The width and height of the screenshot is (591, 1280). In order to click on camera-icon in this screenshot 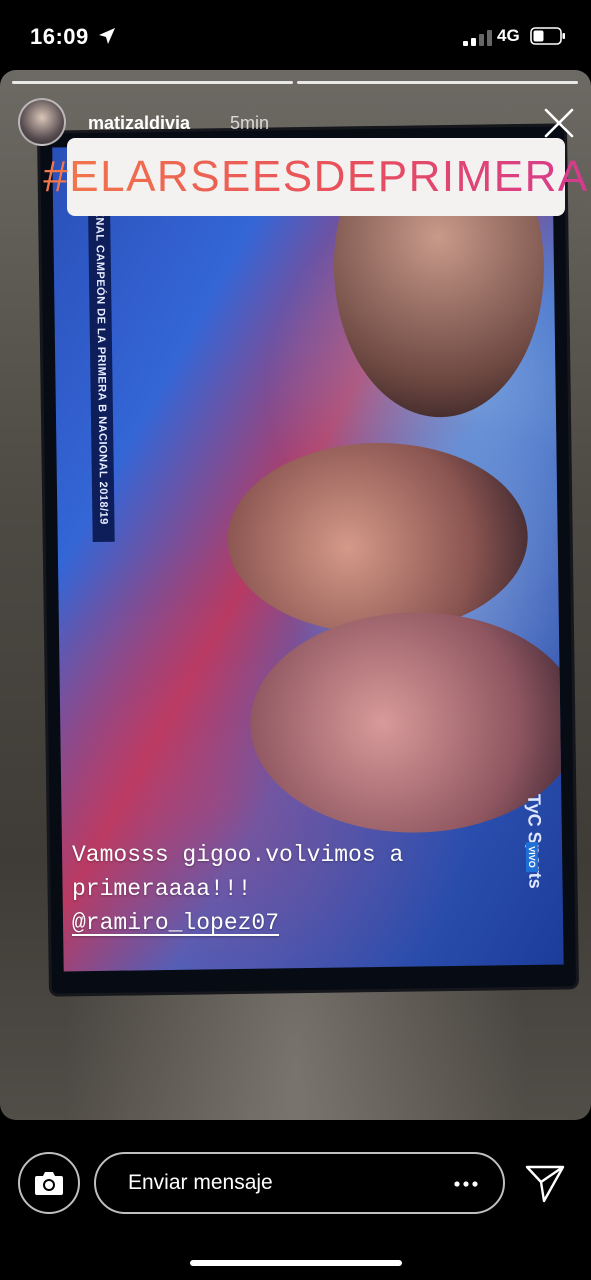, I will do `click(49, 1183)`.